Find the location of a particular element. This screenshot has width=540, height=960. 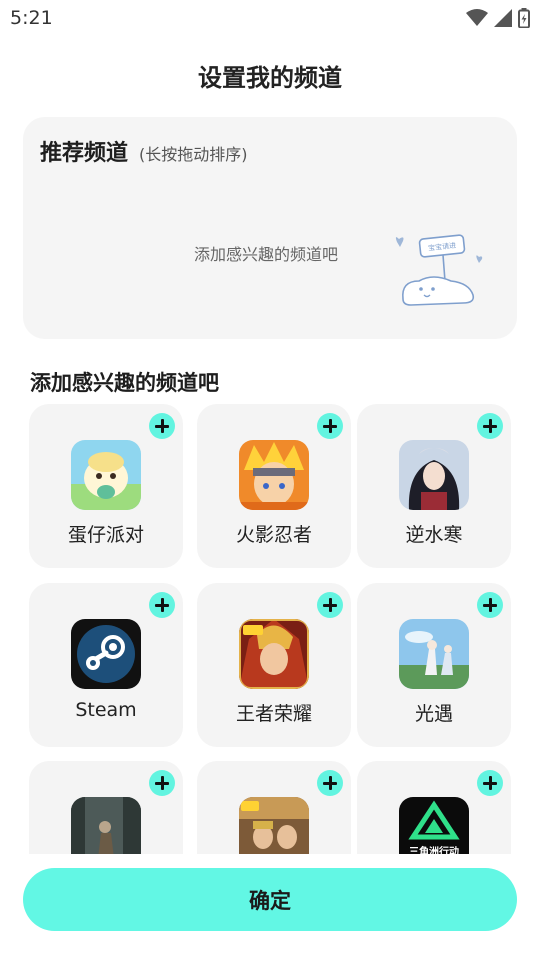

recommended-title: 推荐频道 is located at coordinates (84, 153).